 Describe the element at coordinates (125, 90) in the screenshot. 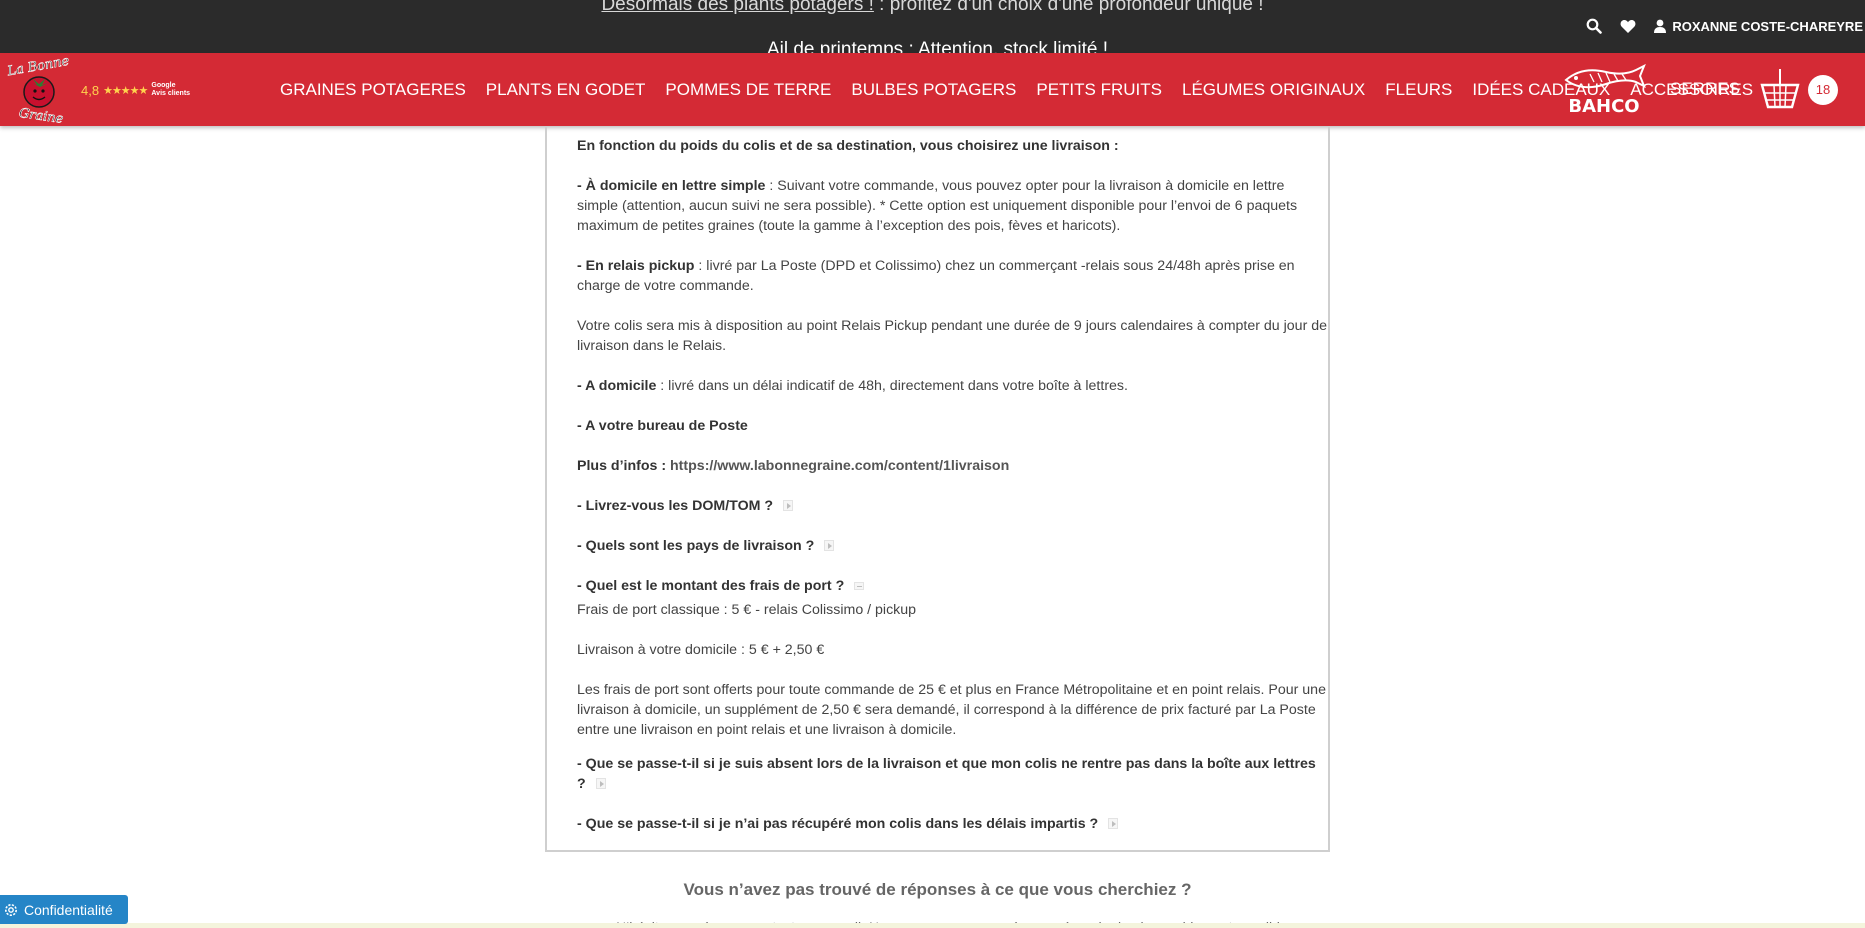

I see `rating-stars: ★★★★★` at that location.